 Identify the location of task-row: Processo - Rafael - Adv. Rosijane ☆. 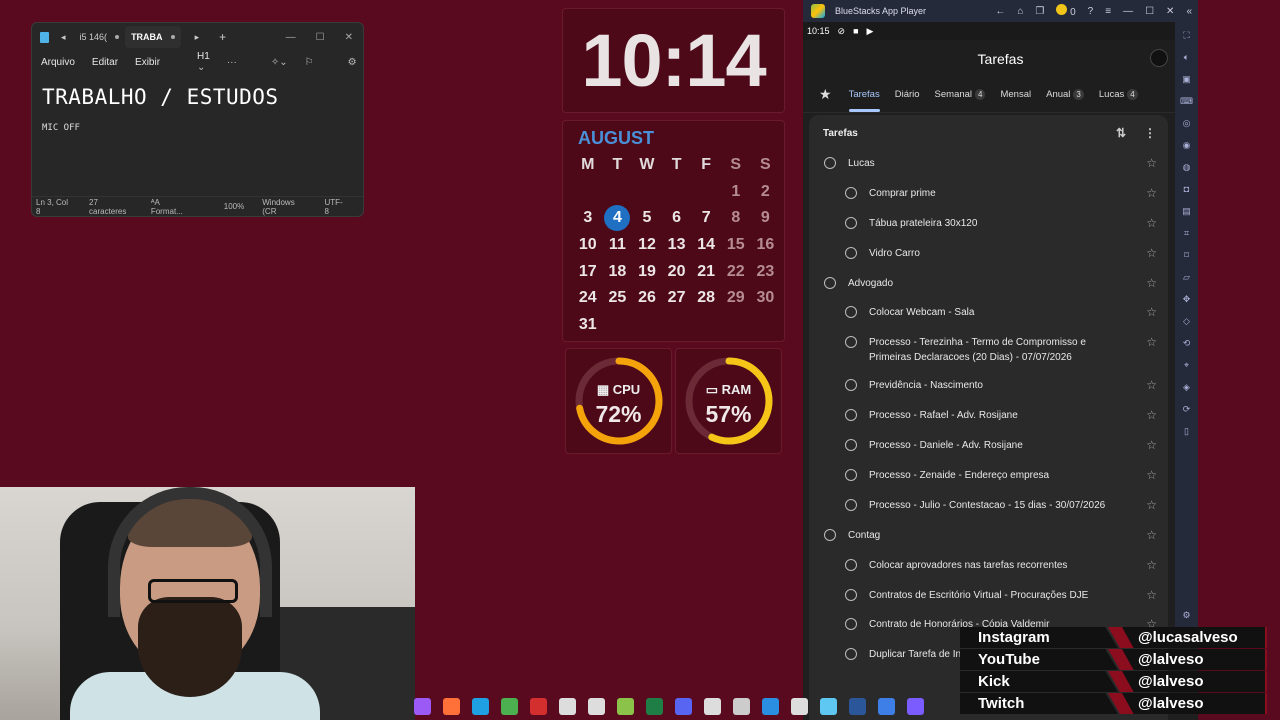
(988, 418).